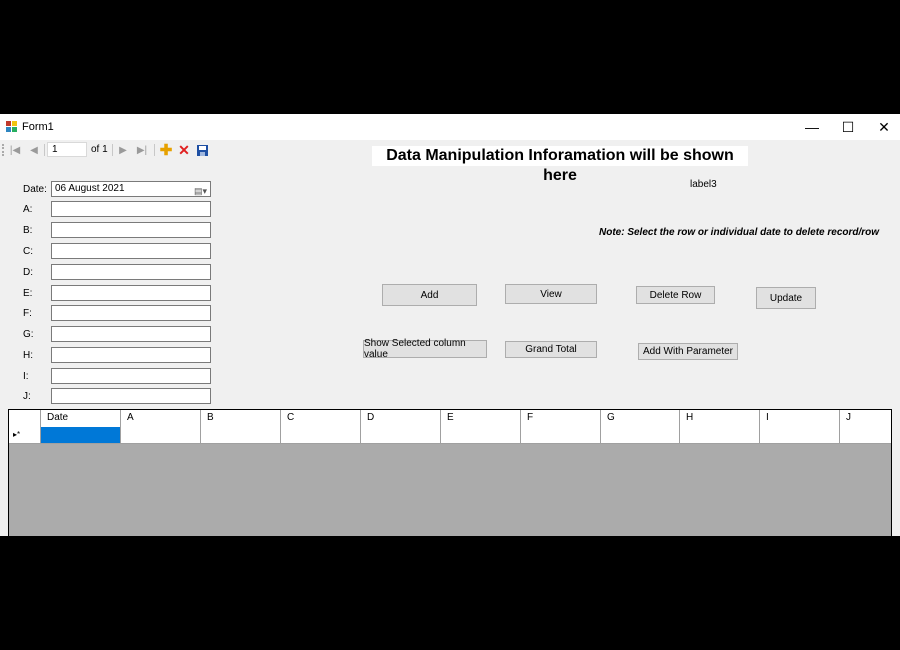  I want to click on delete-icon: ✕, so click(184, 150).